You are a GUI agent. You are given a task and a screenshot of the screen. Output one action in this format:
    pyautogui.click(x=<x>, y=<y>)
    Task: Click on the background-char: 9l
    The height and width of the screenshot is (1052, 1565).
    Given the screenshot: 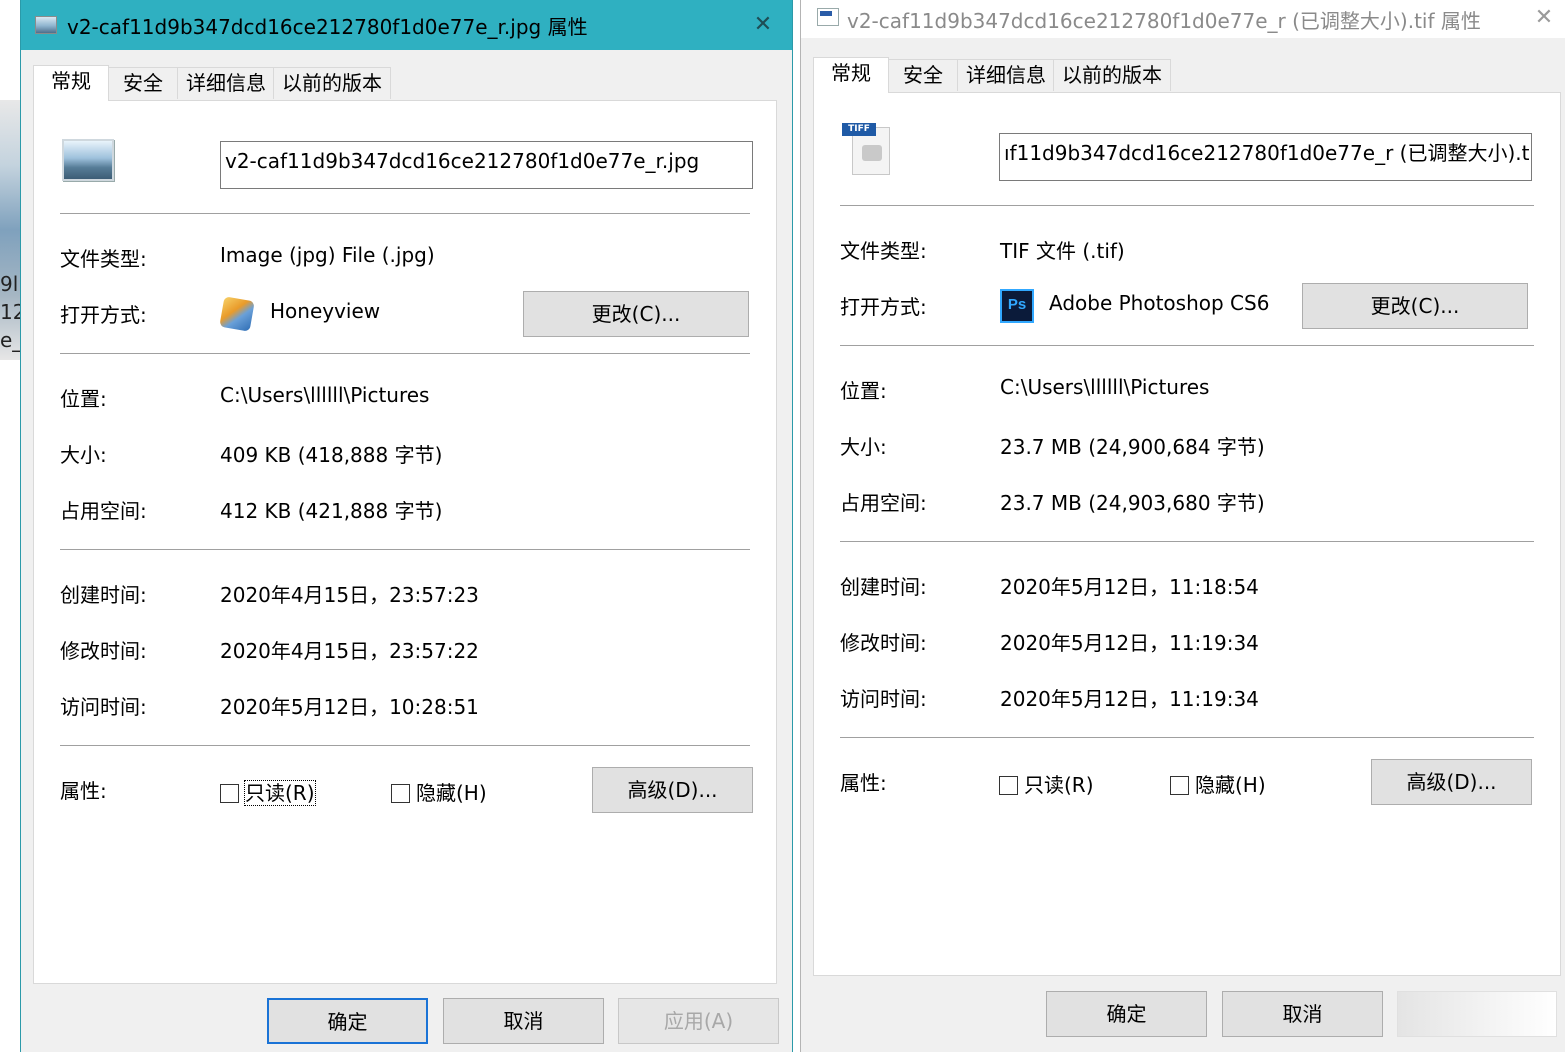 What is the action you would take?
    pyautogui.click(x=9, y=284)
    